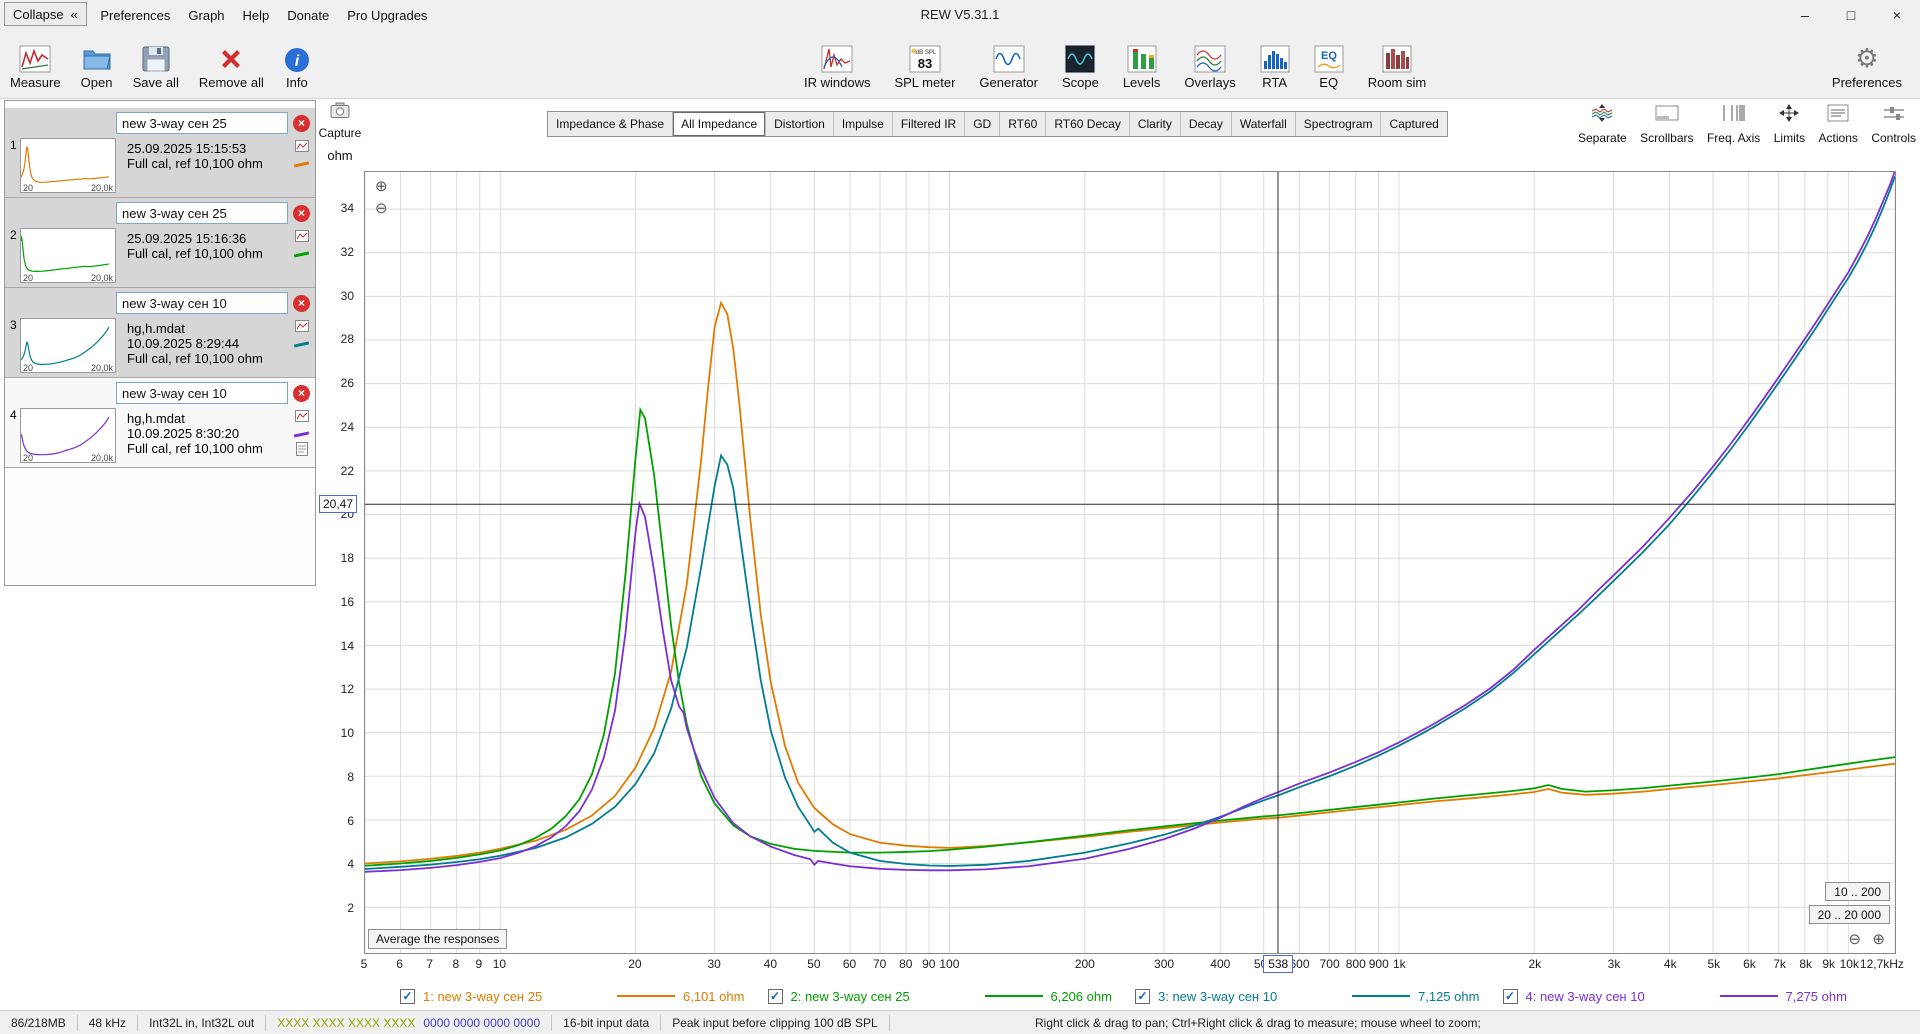 The image size is (1920, 1034). I want to click on measurement-thumbnail: 20 20,0k, so click(68, 435).